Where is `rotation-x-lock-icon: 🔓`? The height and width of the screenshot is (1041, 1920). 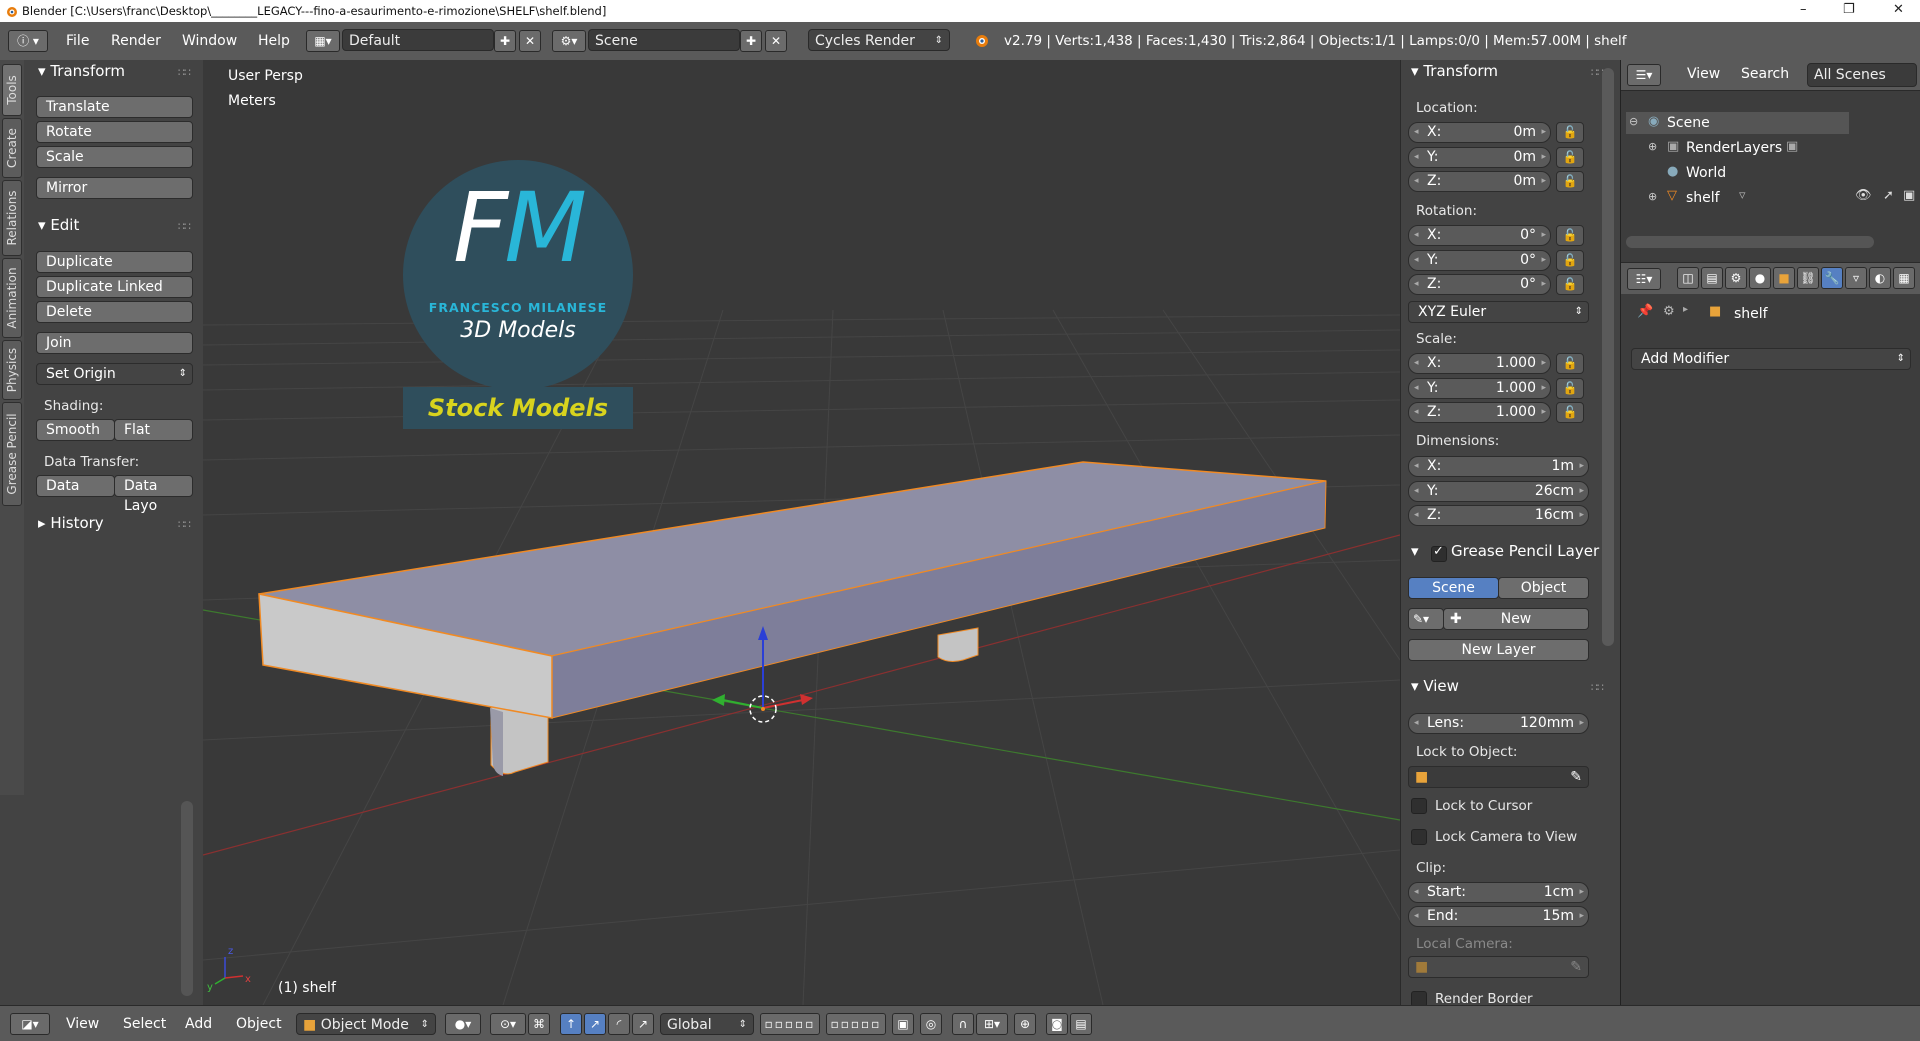
rotation-x-lock-icon: 🔓 is located at coordinates (1570, 235).